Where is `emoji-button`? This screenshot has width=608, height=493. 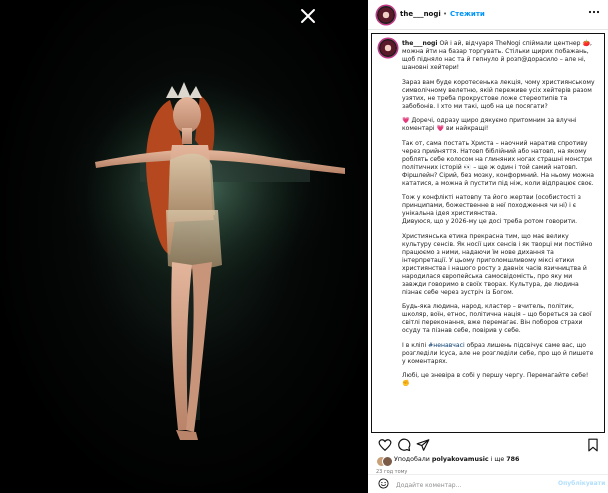
emoji-button is located at coordinates (383, 483).